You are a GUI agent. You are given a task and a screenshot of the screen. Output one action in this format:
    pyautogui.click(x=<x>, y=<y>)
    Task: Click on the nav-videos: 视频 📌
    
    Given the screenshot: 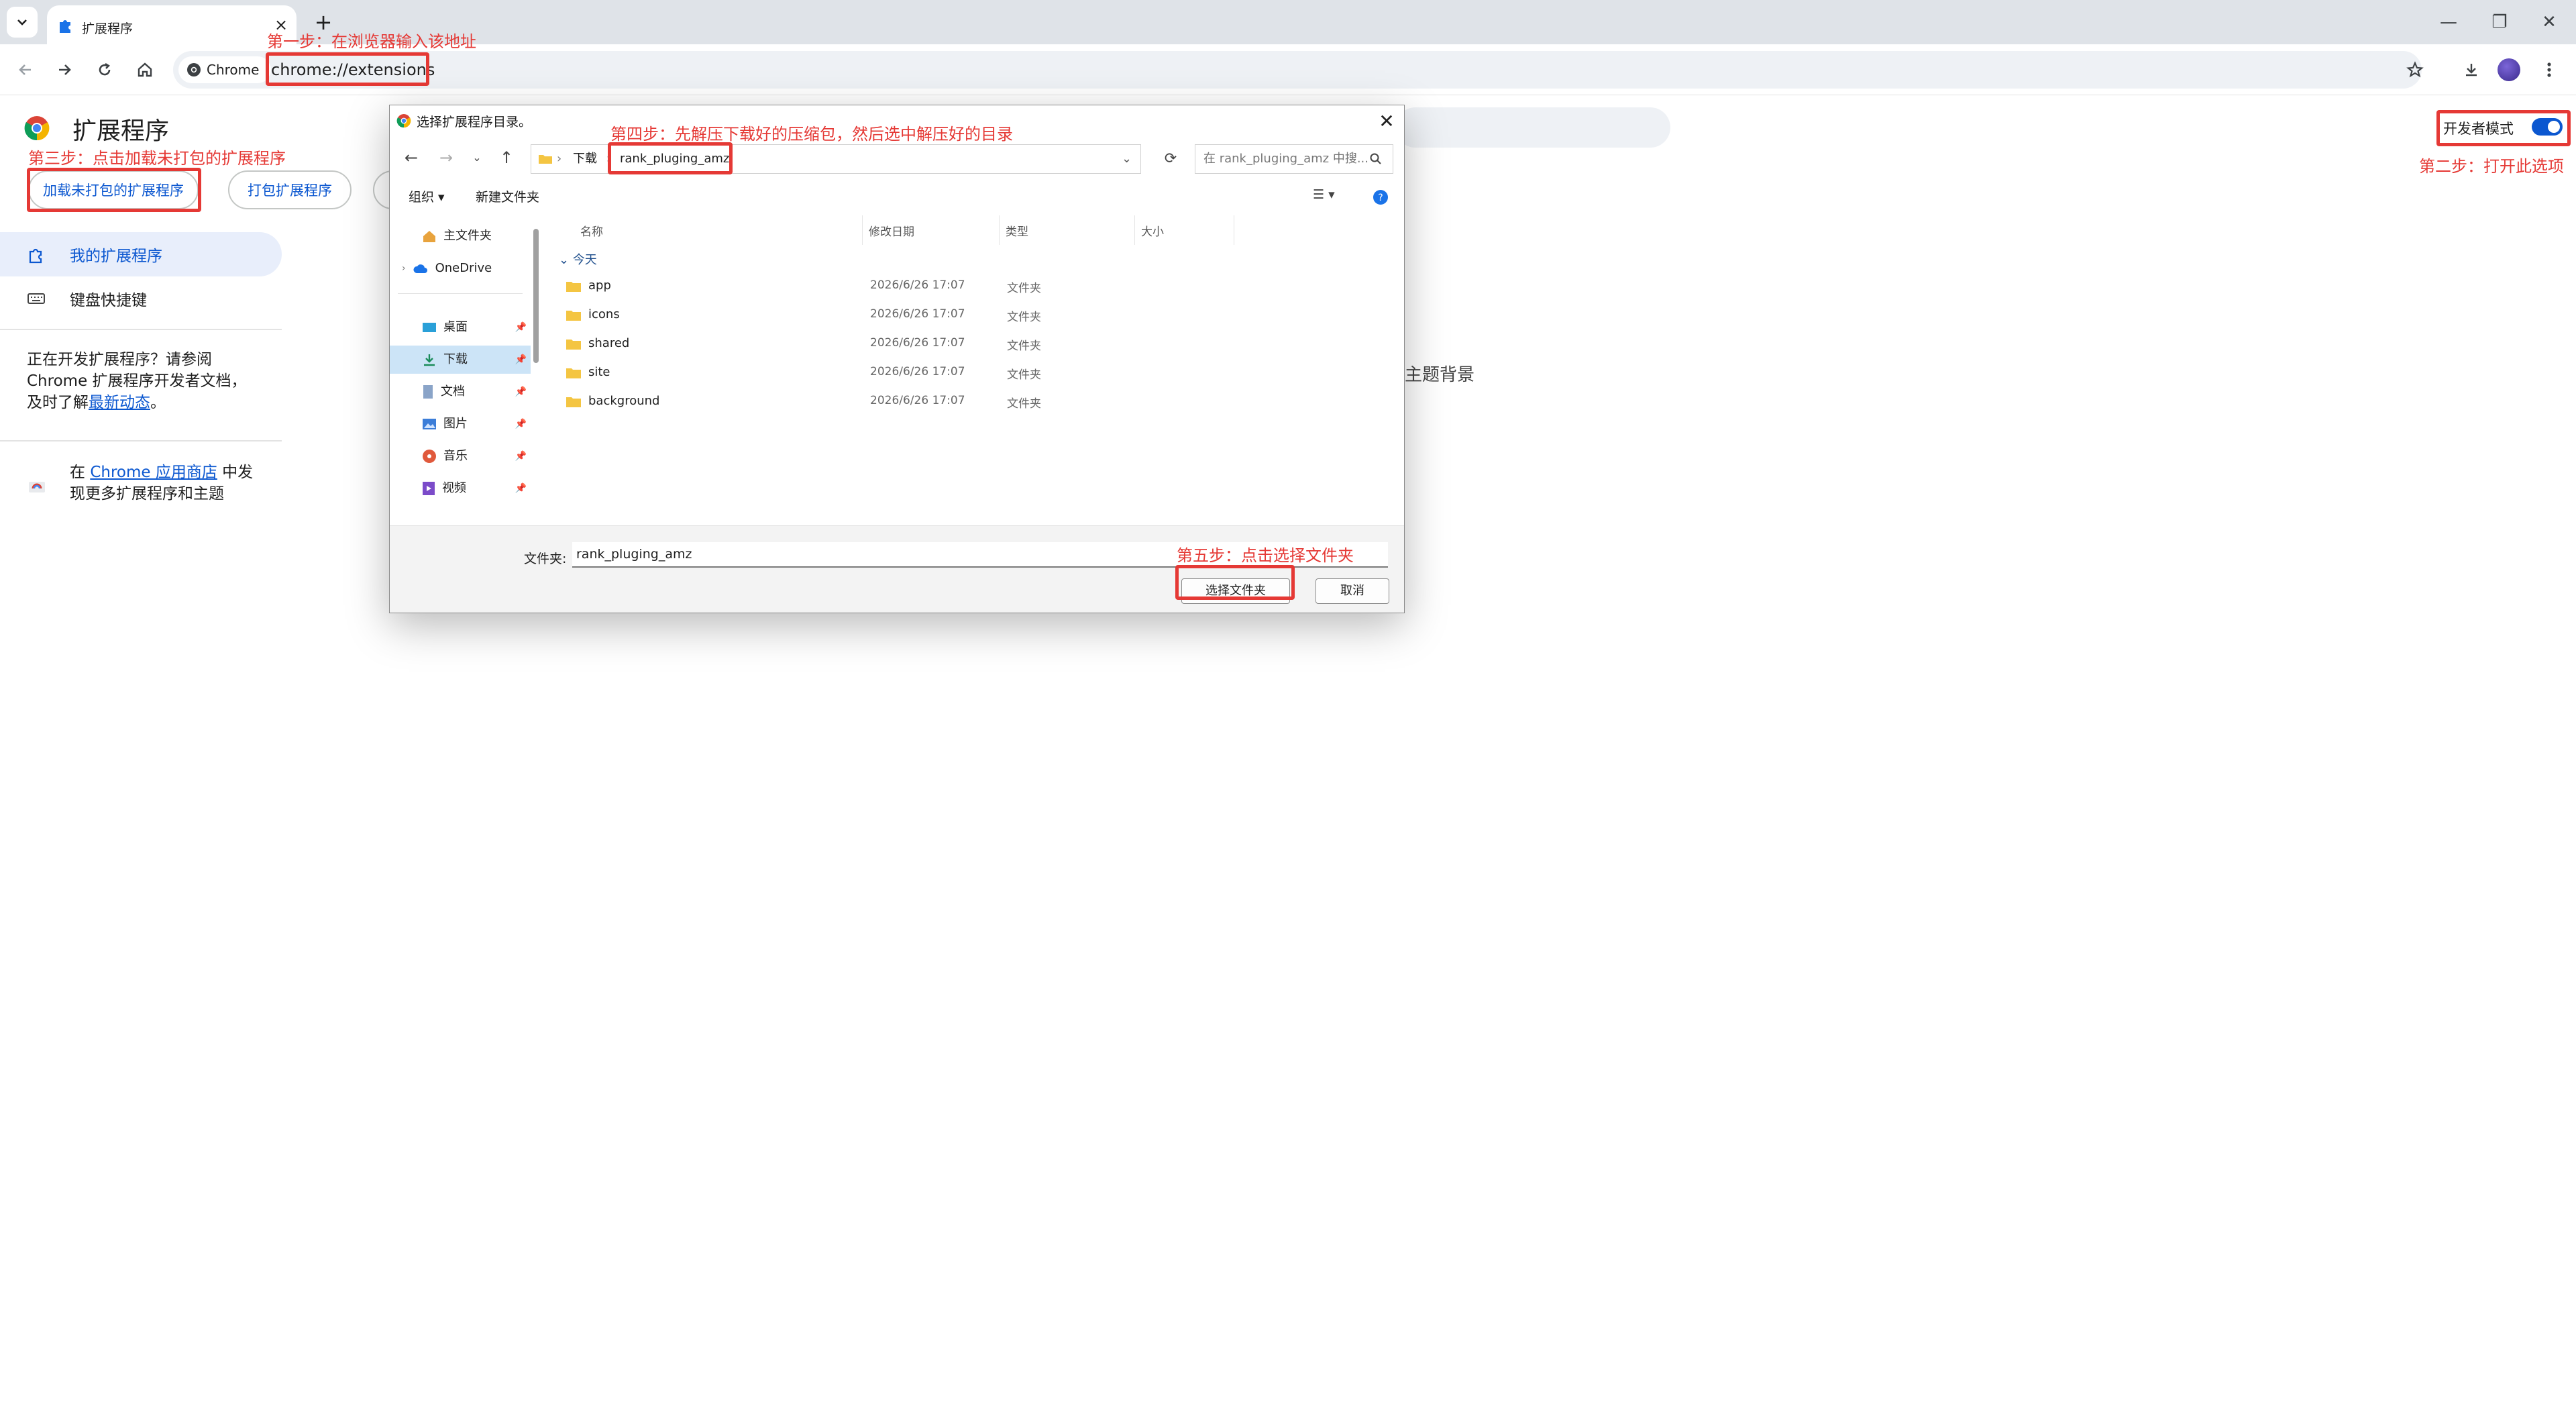 What is the action you would take?
    pyautogui.click(x=460, y=489)
    